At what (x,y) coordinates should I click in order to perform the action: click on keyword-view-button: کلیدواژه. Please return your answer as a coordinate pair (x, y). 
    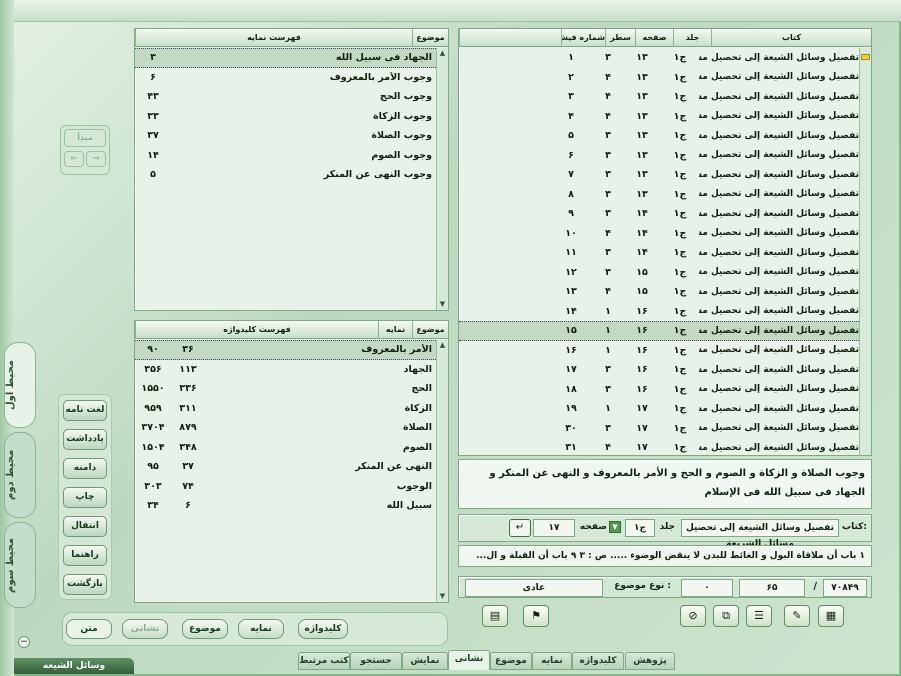
    Looking at the image, I should click on (323, 629).